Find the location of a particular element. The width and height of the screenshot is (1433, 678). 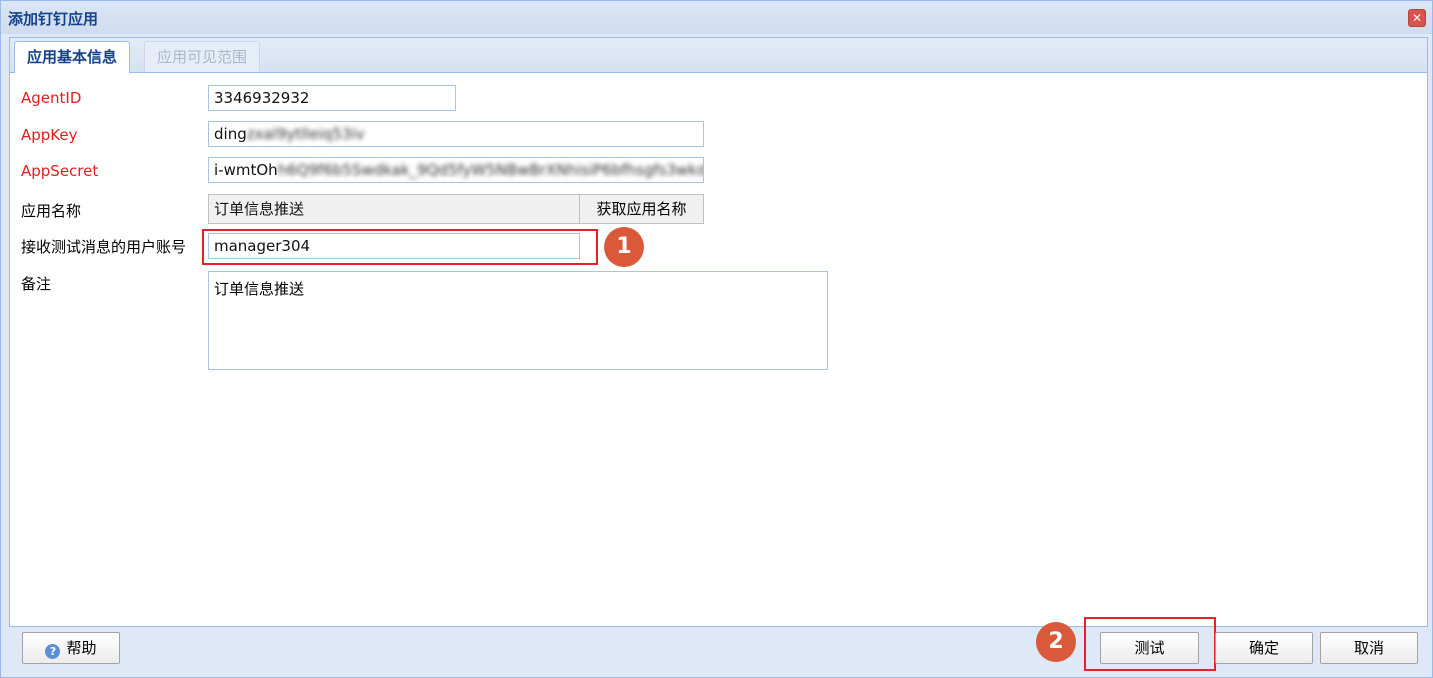

cancel-button: 取消 is located at coordinates (1369, 648).